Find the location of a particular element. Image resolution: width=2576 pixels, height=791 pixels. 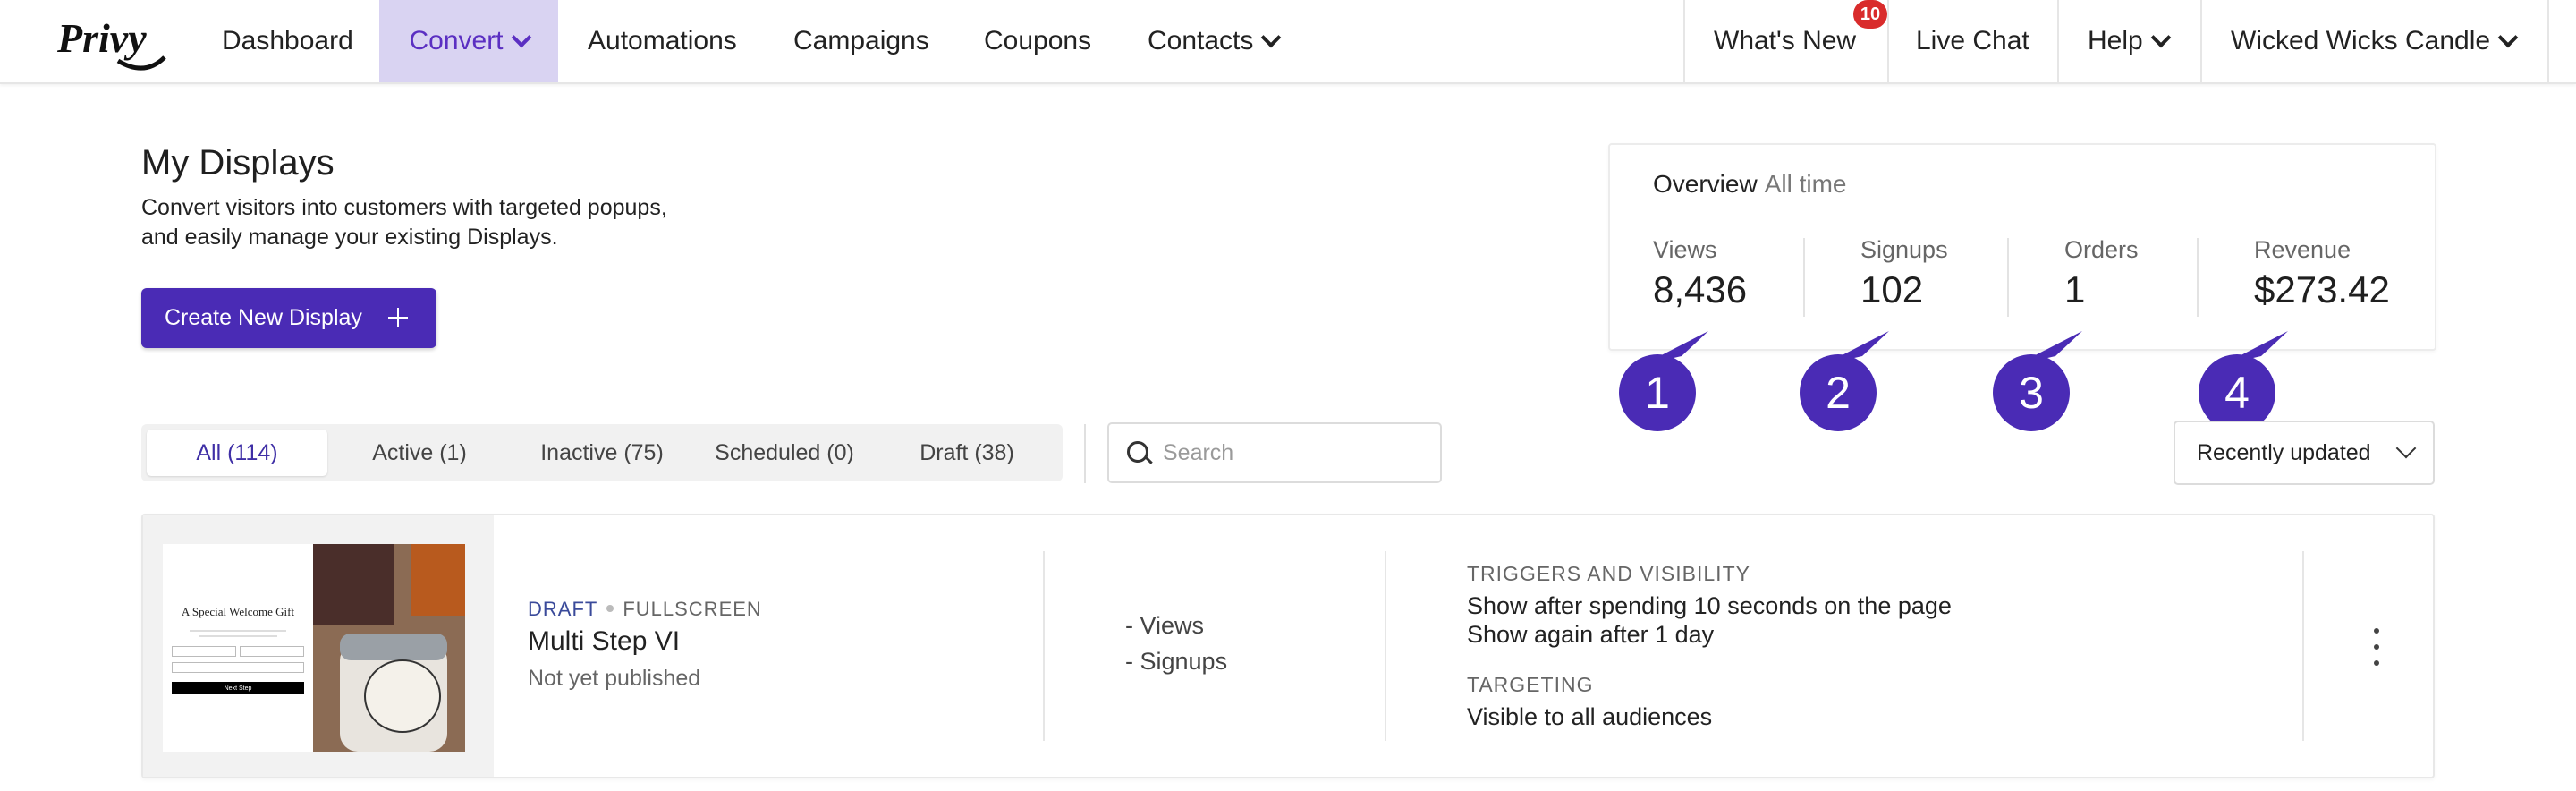

annotation-marker-1: 1 is located at coordinates (1657, 393).